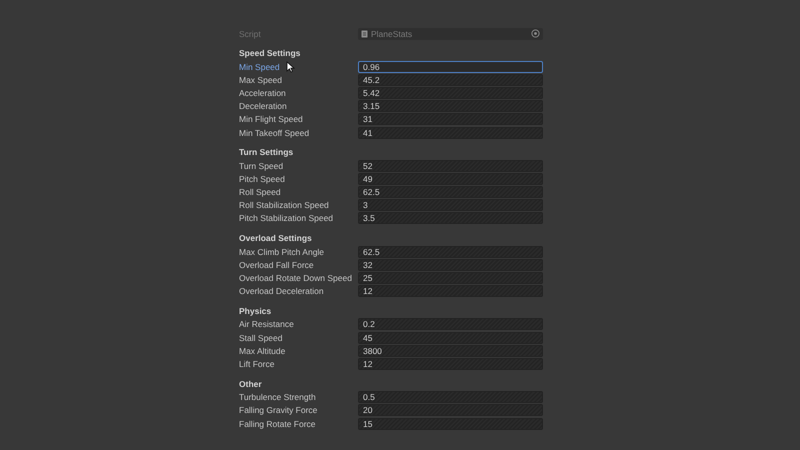 The image size is (800, 450). What do you see at coordinates (392, 33) in the screenshot?
I see `object-name: PlaneStats` at bounding box center [392, 33].